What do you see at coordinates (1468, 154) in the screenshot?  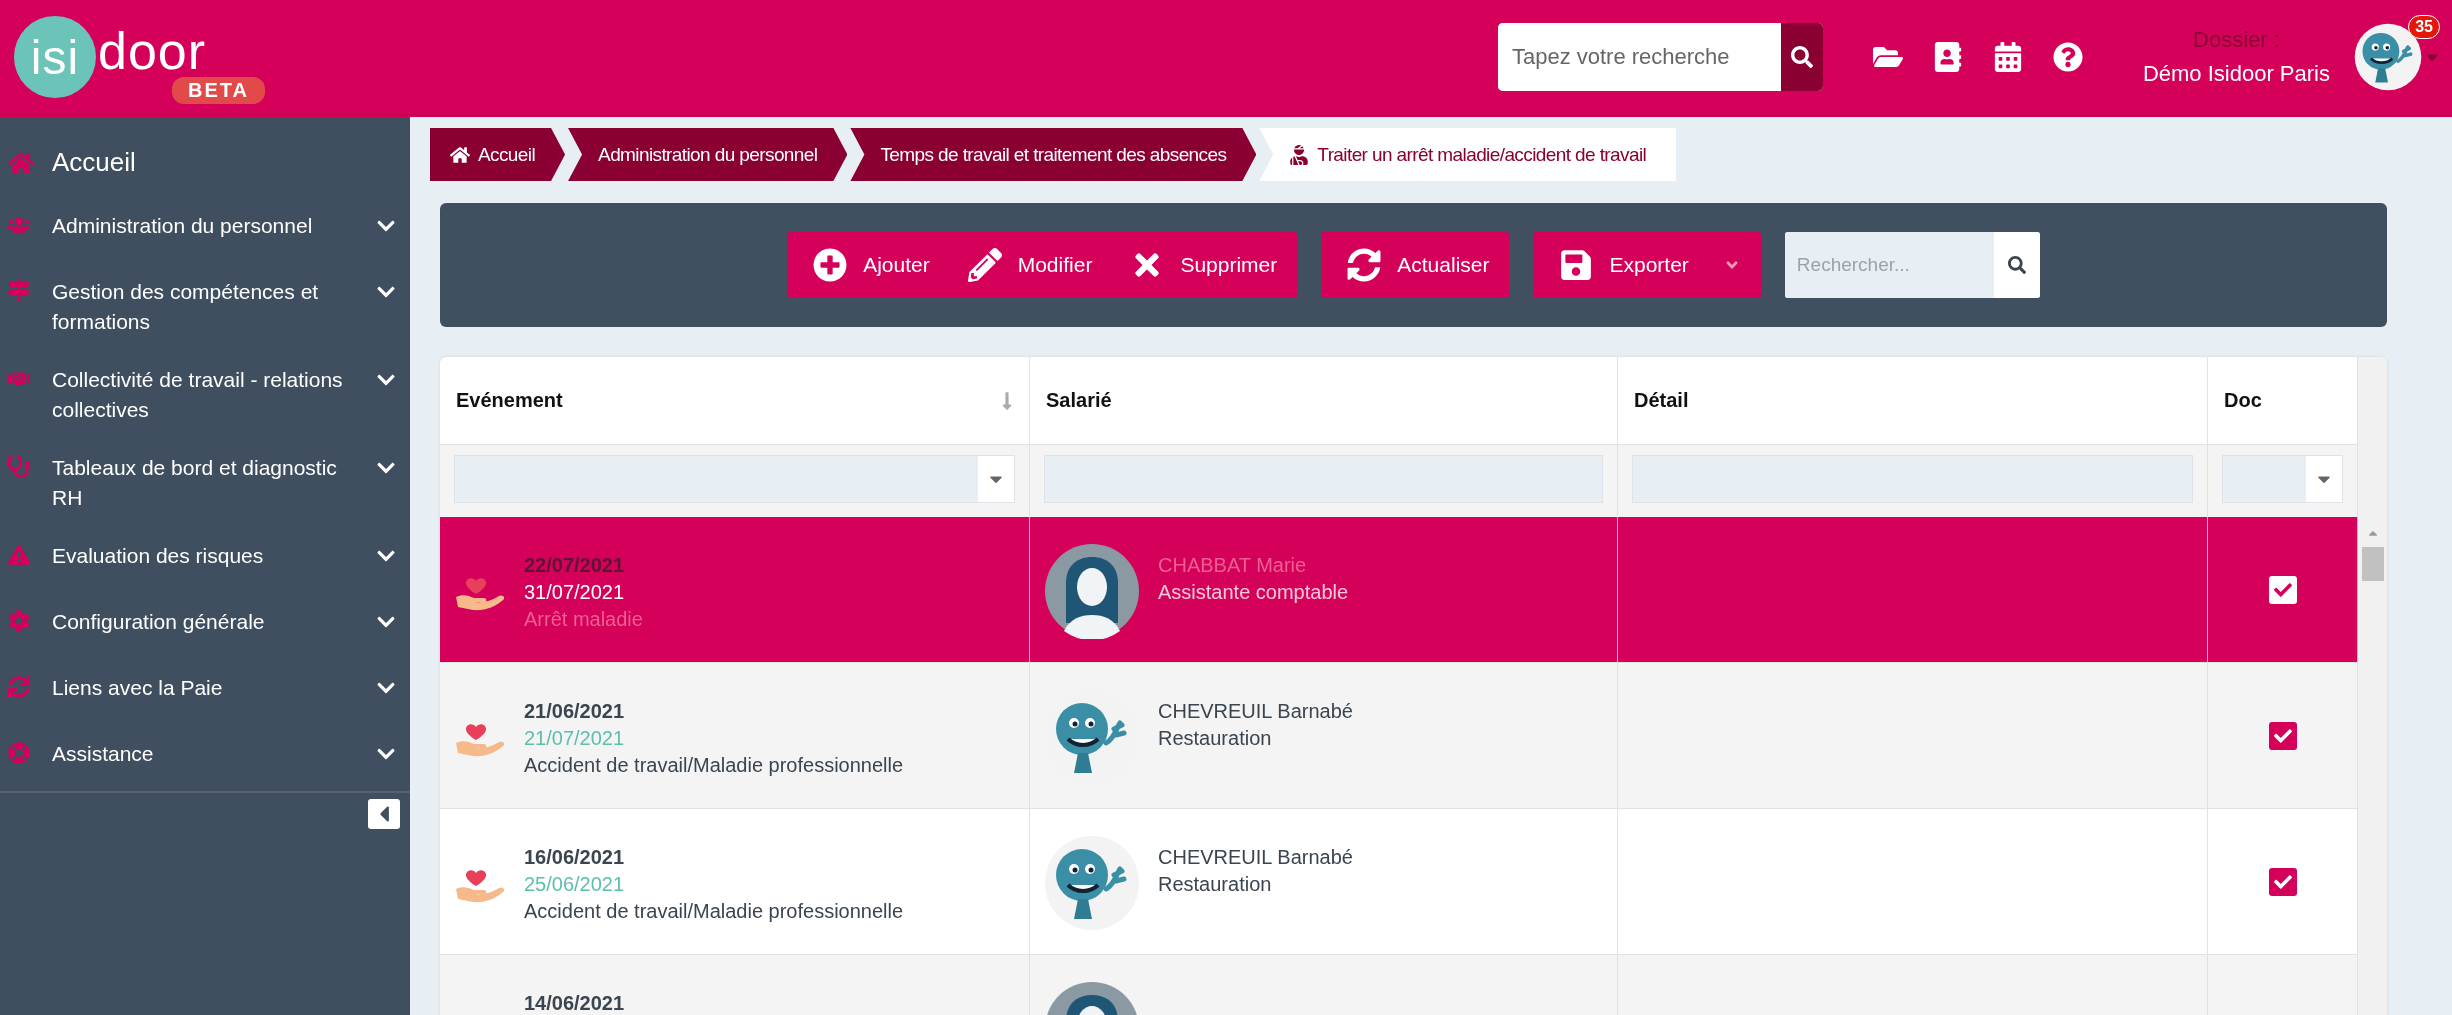 I see `breadcrumb-item: Traiter un arrêt maladie/accident de travail` at bounding box center [1468, 154].